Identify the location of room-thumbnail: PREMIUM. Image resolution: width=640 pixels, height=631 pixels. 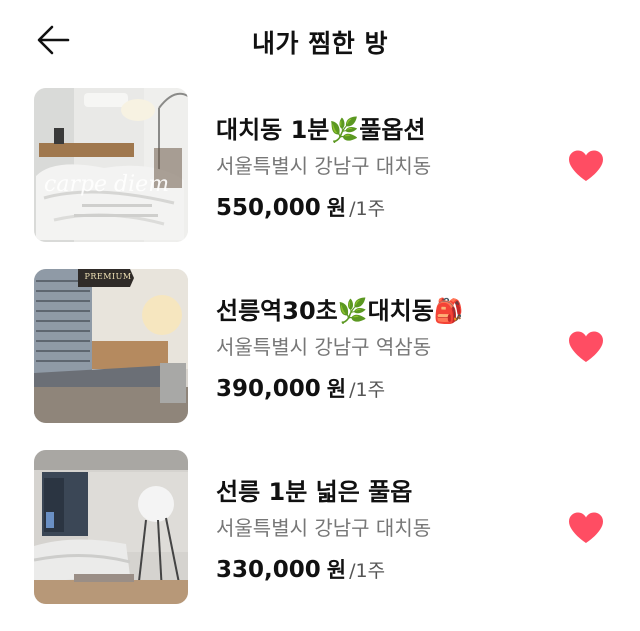
(111, 346).